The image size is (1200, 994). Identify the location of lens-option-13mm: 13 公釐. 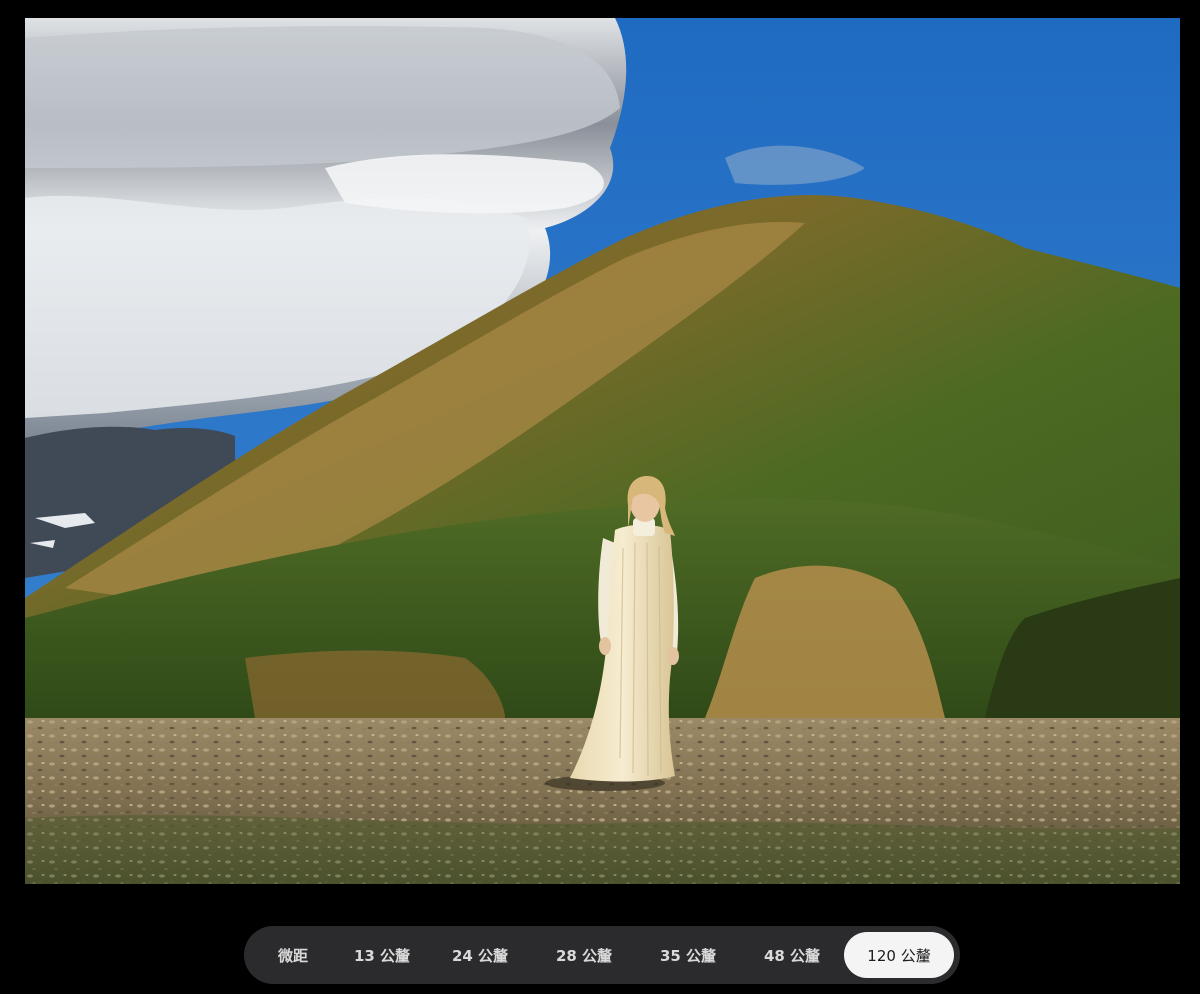
(382, 955).